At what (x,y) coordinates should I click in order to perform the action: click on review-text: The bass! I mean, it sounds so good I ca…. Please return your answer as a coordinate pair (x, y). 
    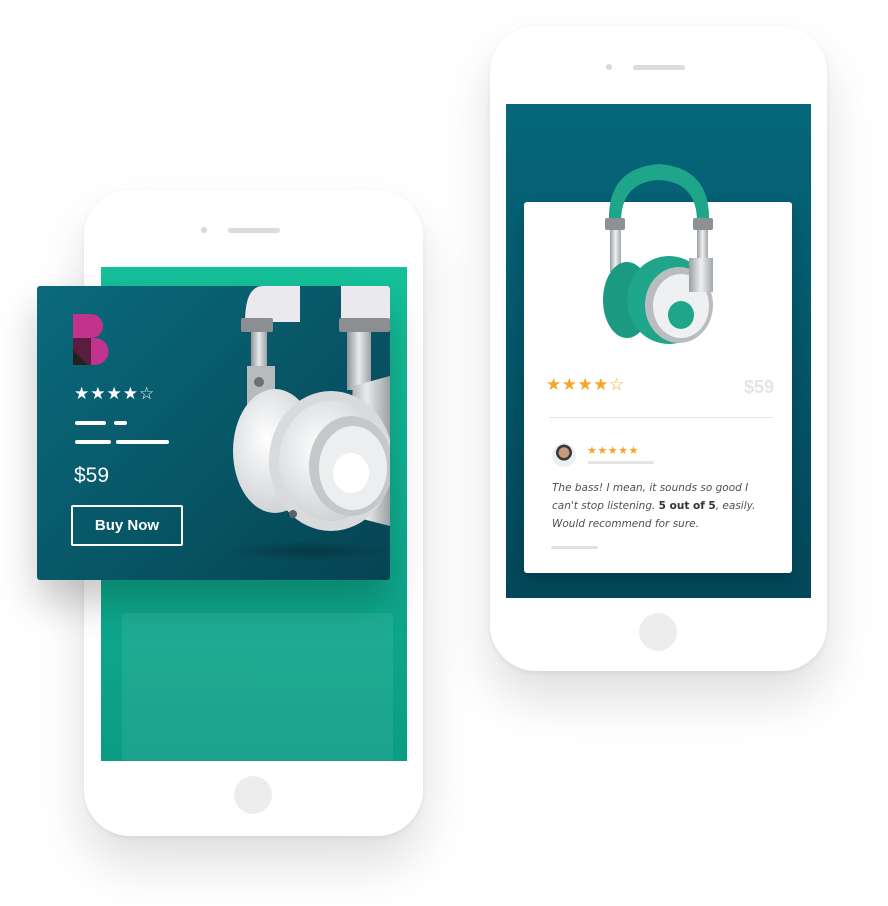
    Looking at the image, I should click on (654, 506).